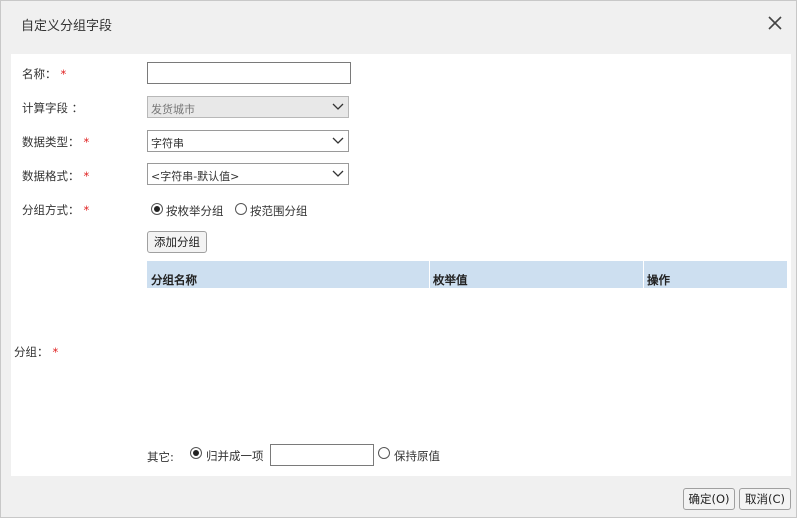 The width and height of the screenshot is (797, 518). I want to click on other-label: 其它:, so click(160, 457).